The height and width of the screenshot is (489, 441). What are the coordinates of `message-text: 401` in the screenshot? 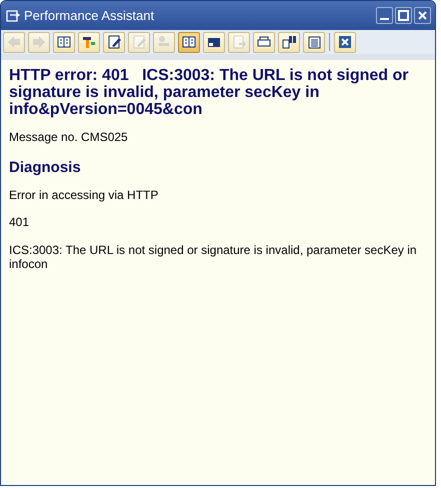 It's located at (19, 222).